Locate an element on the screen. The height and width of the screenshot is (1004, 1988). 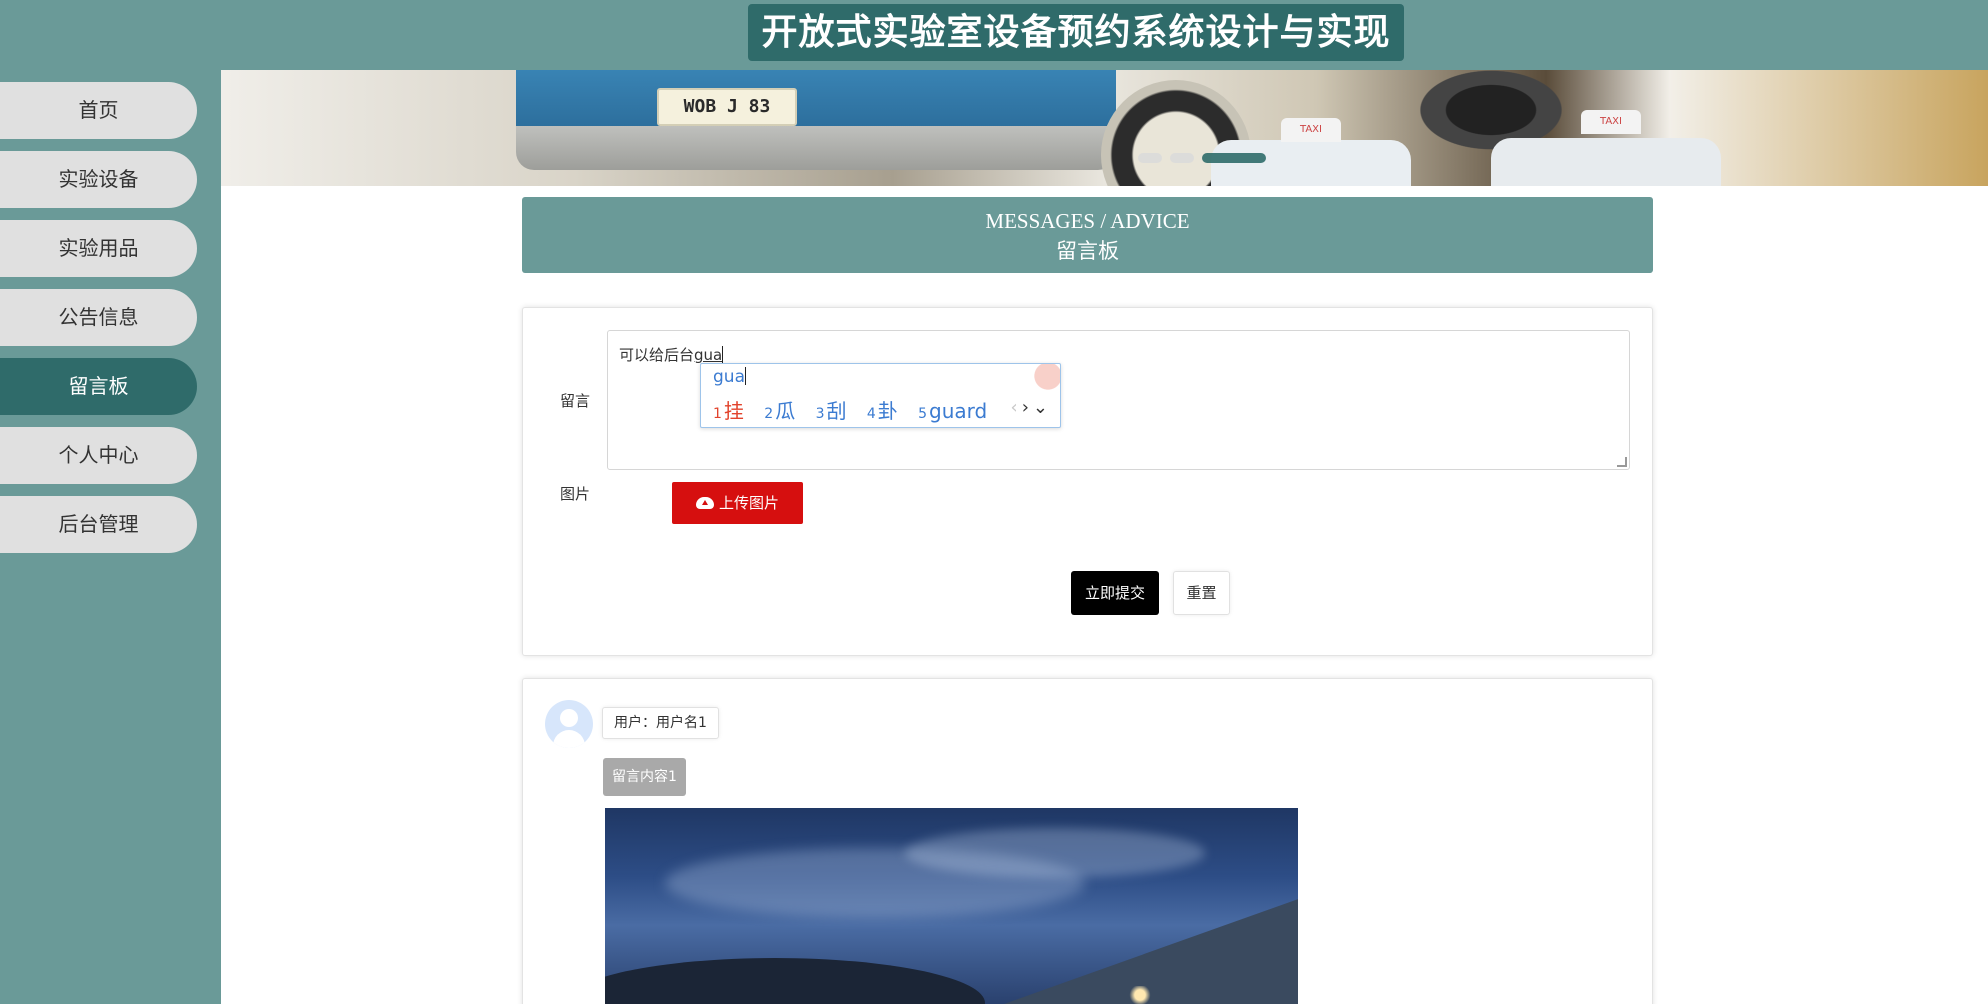
upload-button-label: 上传图片 is located at coordinates (748, 503).